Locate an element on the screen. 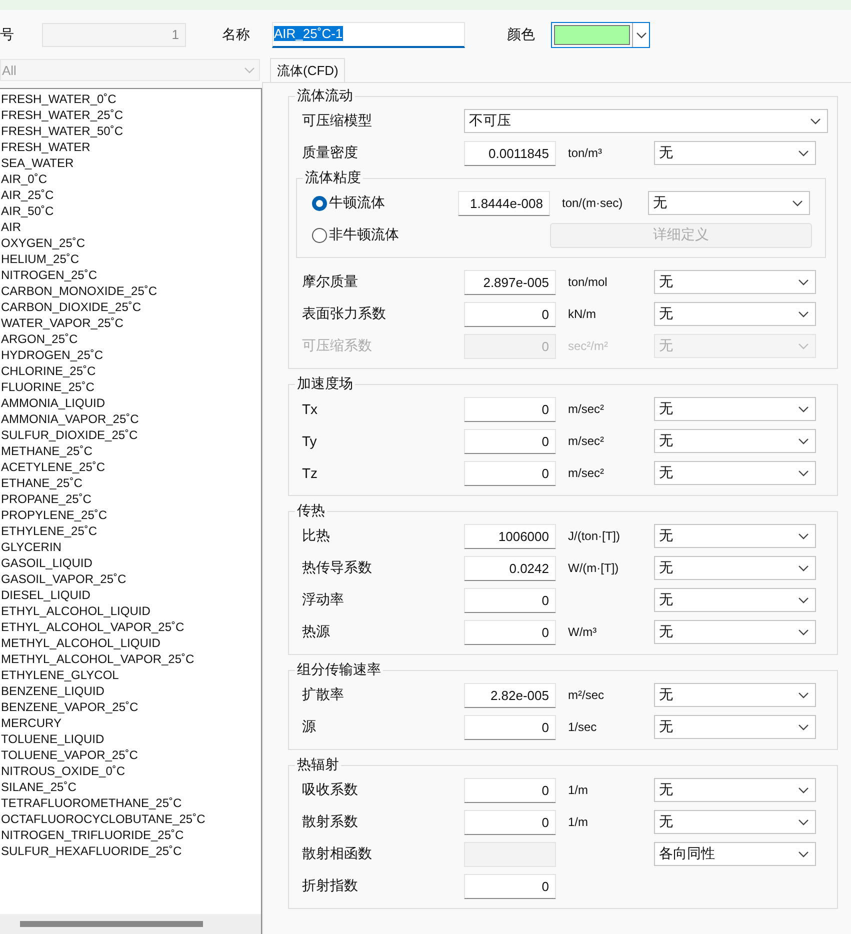  list-item: TETRAFLUOROMETHANE_25˚C is located at coordinates (130, 803).